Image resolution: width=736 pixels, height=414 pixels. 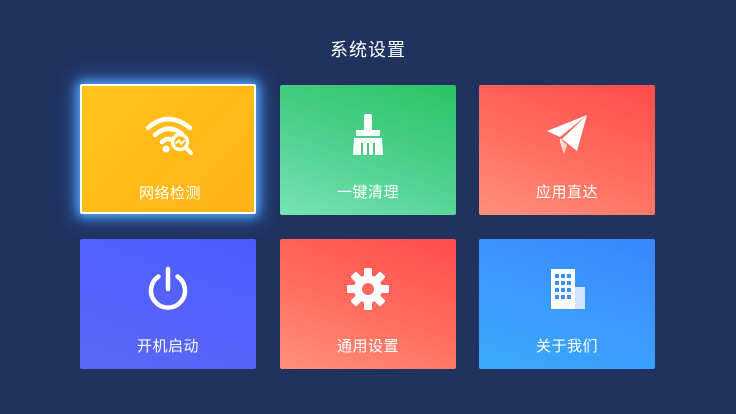 I want to click on tile-general-settings: 通用设置, so click(x=368, y=304).